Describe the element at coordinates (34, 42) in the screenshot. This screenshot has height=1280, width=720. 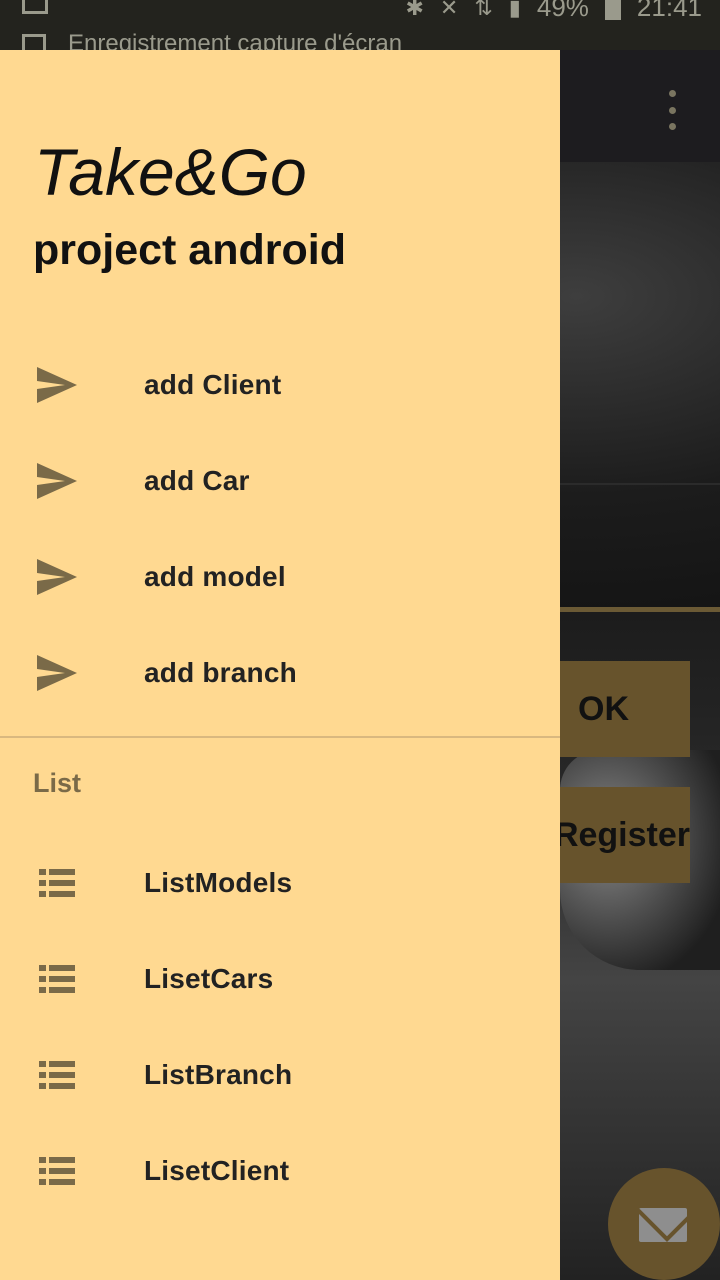
I see `notification-check-icon` at that location.